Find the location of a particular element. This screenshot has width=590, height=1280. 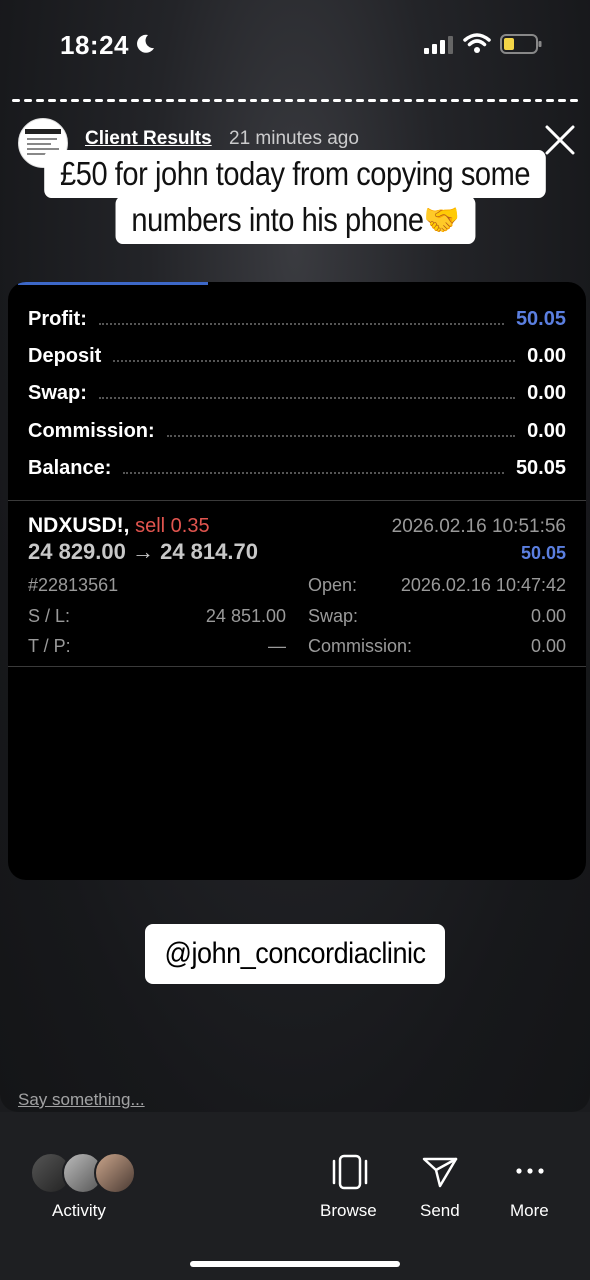

viewer-avatar is located at coordinates (115, 1173).